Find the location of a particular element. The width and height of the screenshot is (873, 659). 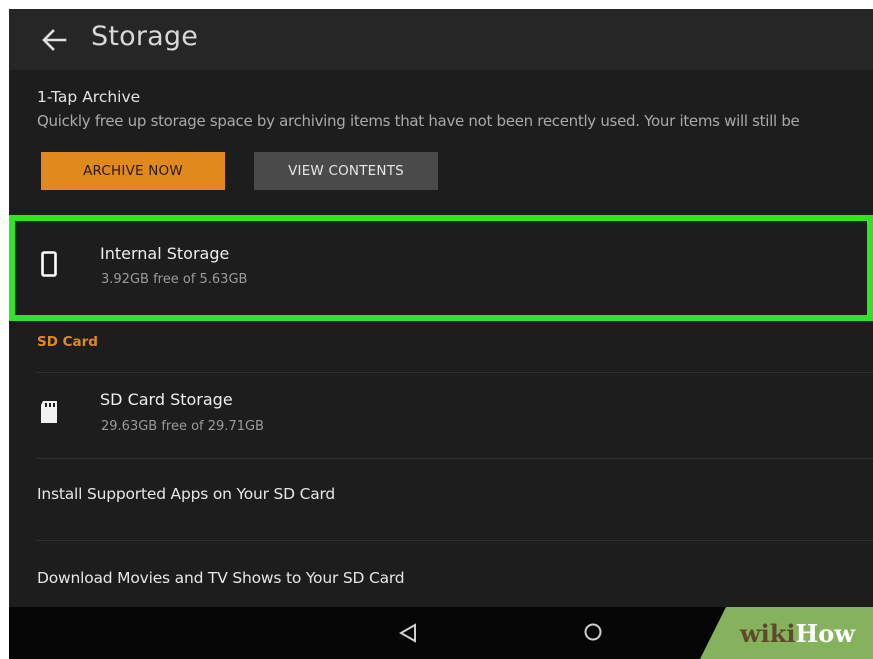

sd-card-section-label: SD Card is located at coordinates (67, 342).